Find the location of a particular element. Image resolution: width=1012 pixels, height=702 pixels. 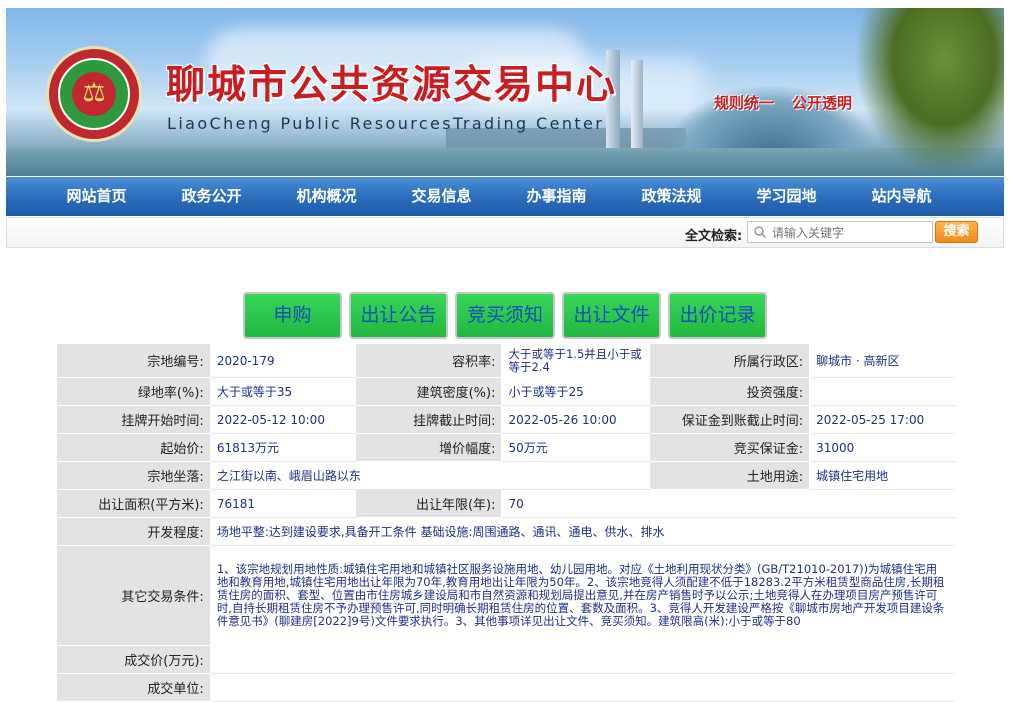

deal-unit-label: 成交单位: is located at coordinates (133, 687).